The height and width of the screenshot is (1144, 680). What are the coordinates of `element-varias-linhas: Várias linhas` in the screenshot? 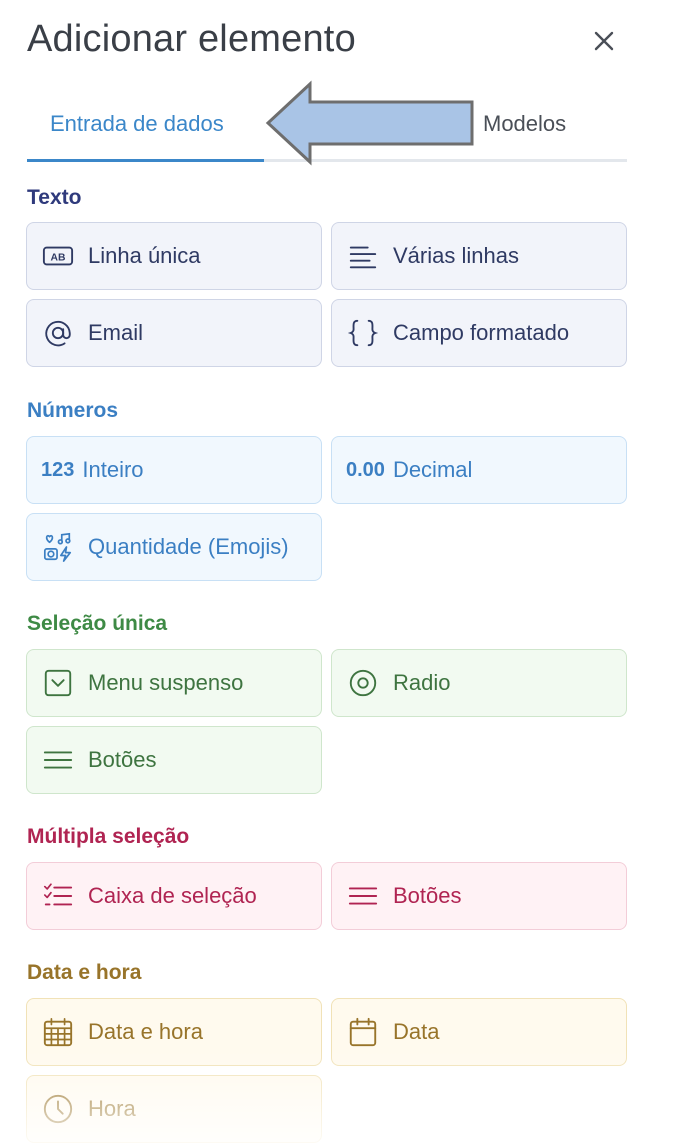 It's located at (479, 256).